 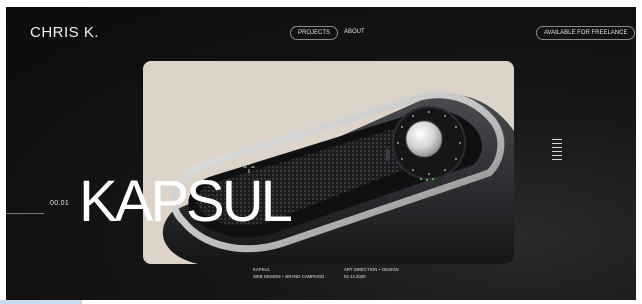 What do you see at coordinates (41, 302) in the screenshot?
I see `corner-strip` at bounding box center [41, 302].